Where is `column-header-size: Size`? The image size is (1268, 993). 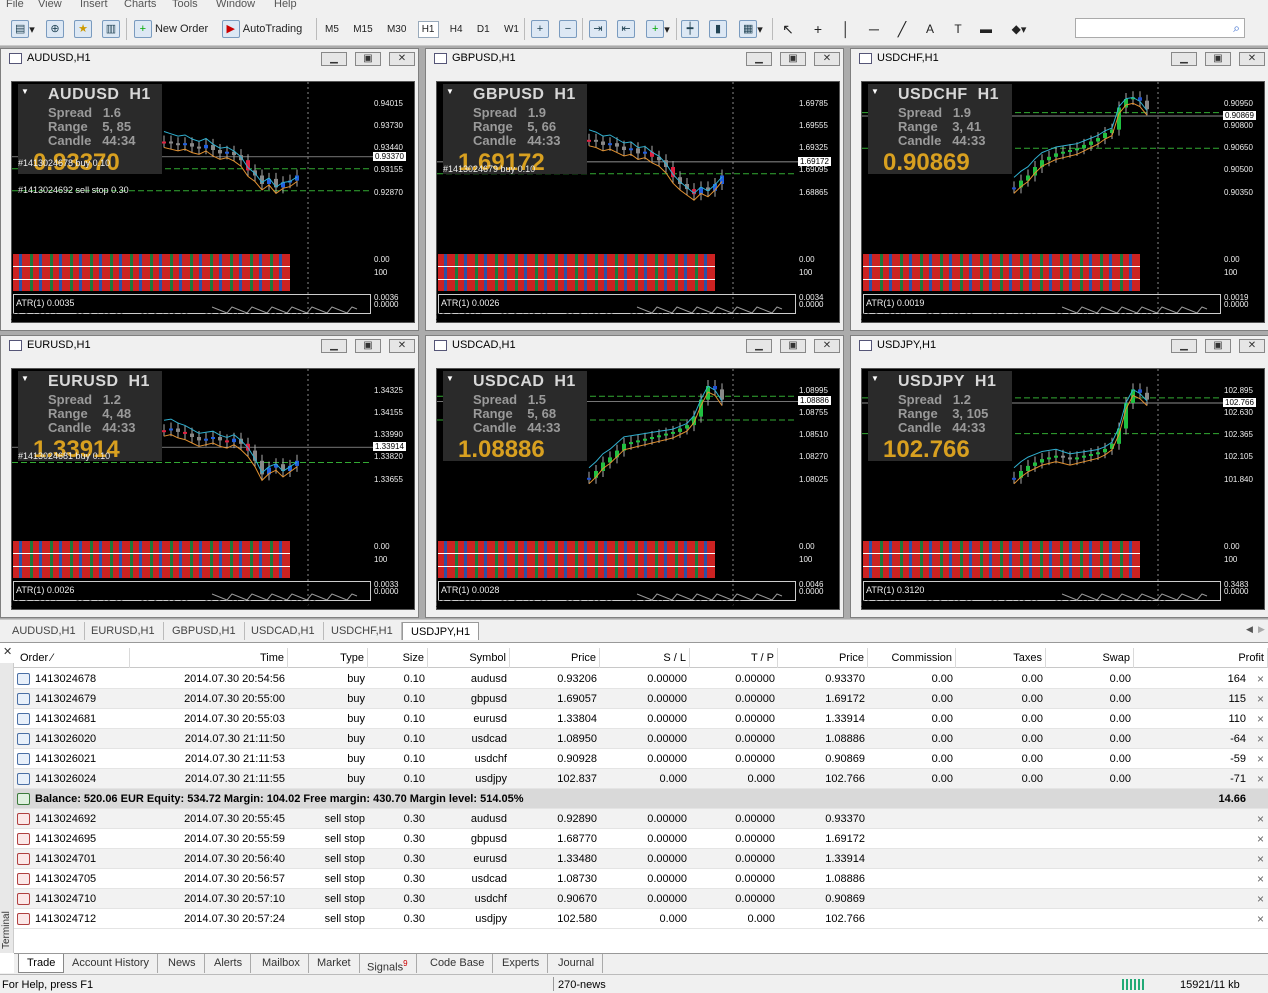
column-header-size: Size is located at coordinates (398, 658).